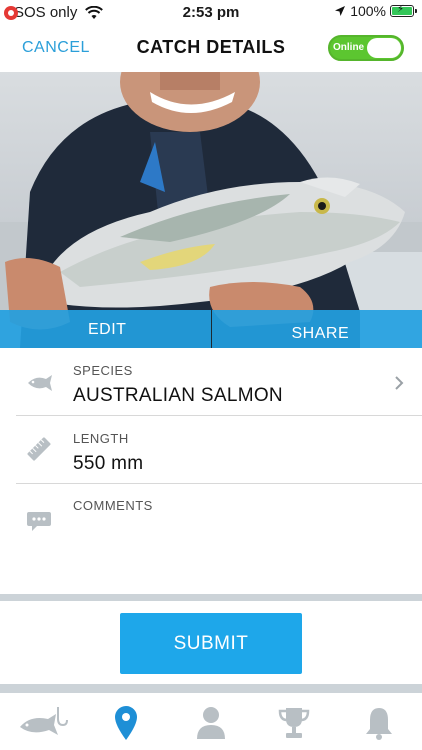  Describe the element at coordinates (211, 688) in the screenshot. I see `tab-bar-divider` at that location.